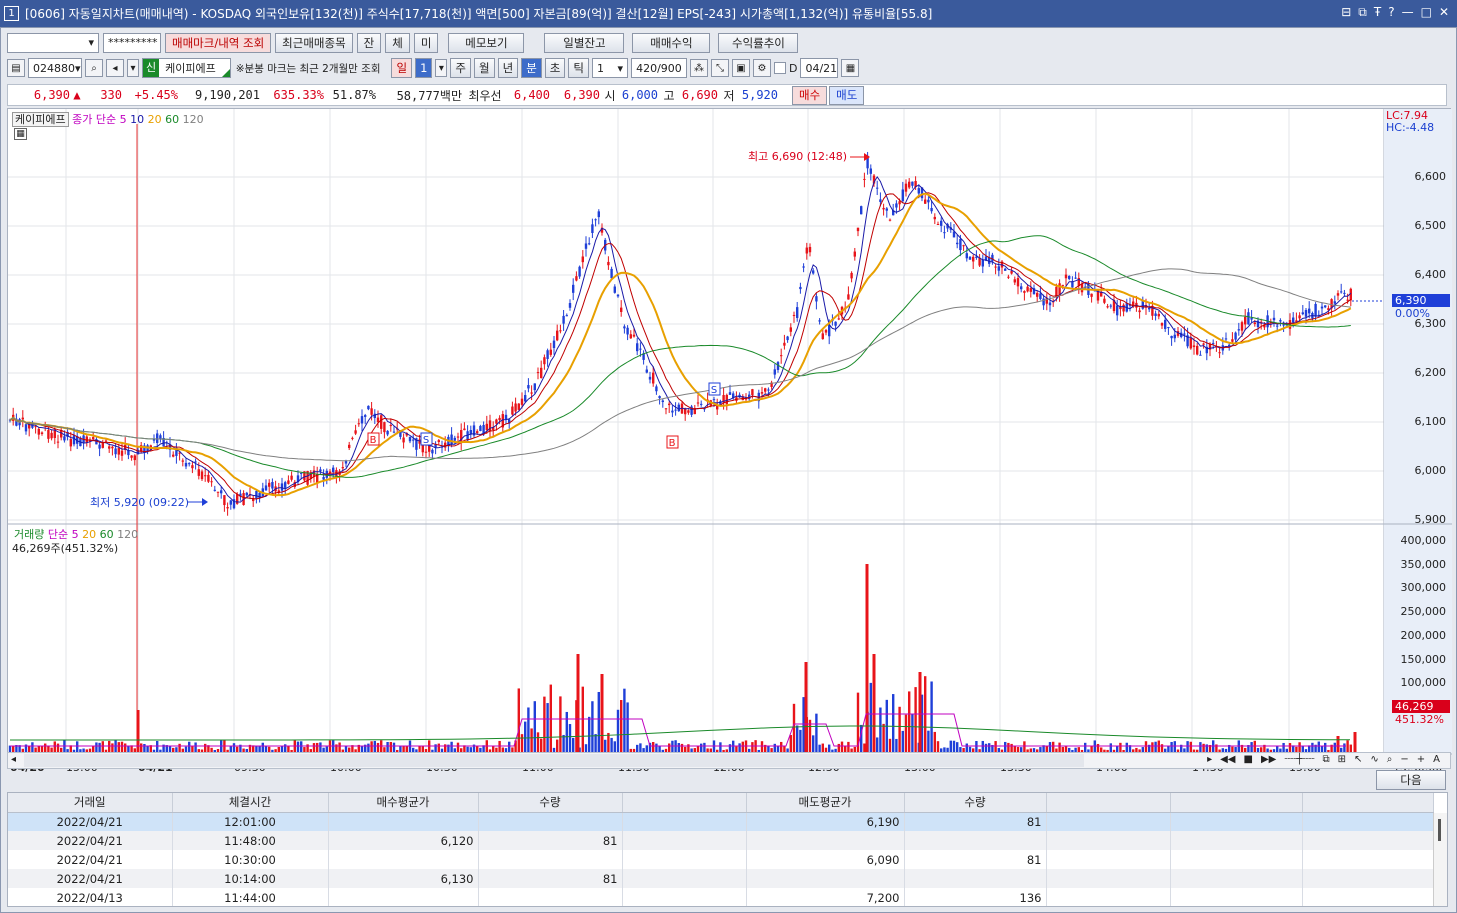  What do you see at coordinates (721, 859) in the screenshot?
I see `table-row: 2022/04/21 10:30:00 6,090 81` at bounding box center [721, 859].